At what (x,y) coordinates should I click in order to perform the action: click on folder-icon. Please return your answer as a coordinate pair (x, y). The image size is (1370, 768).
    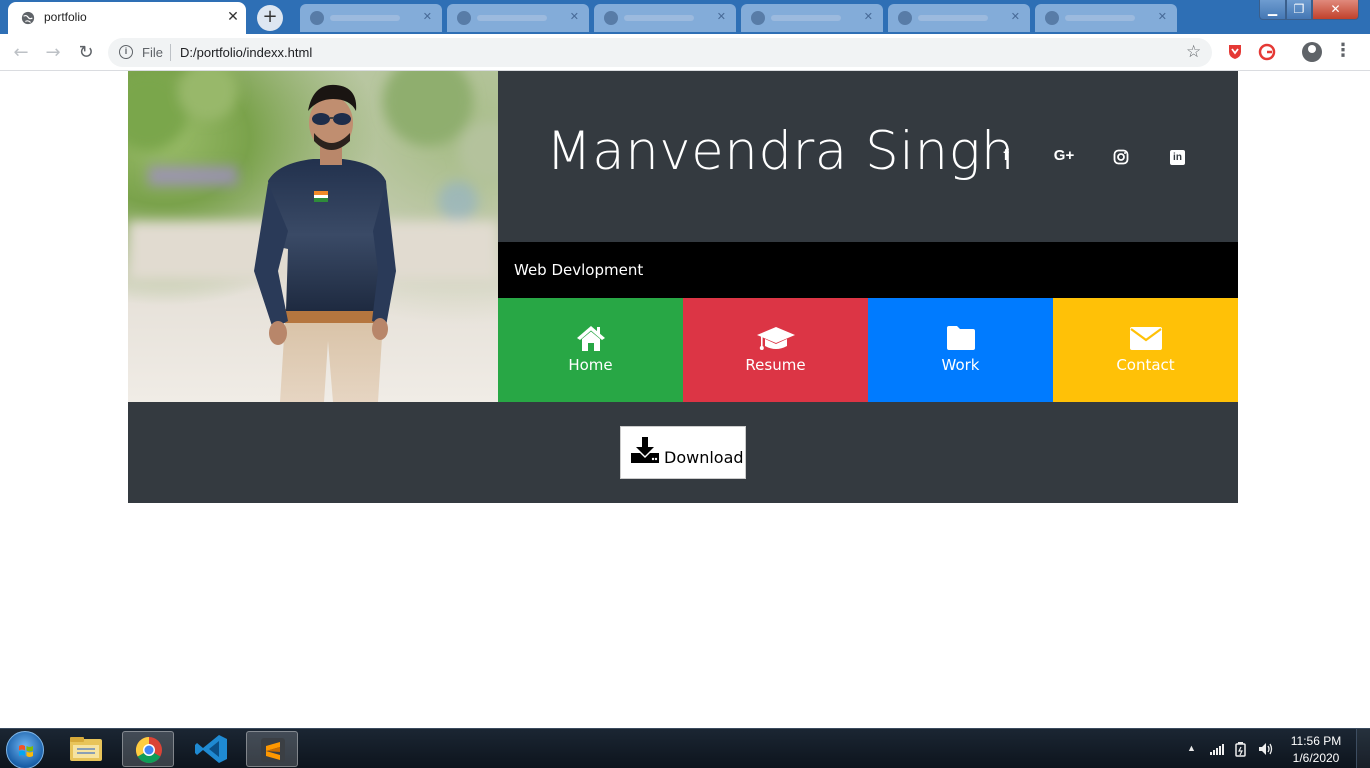
    Looking at the image, I should click on (961, 338).